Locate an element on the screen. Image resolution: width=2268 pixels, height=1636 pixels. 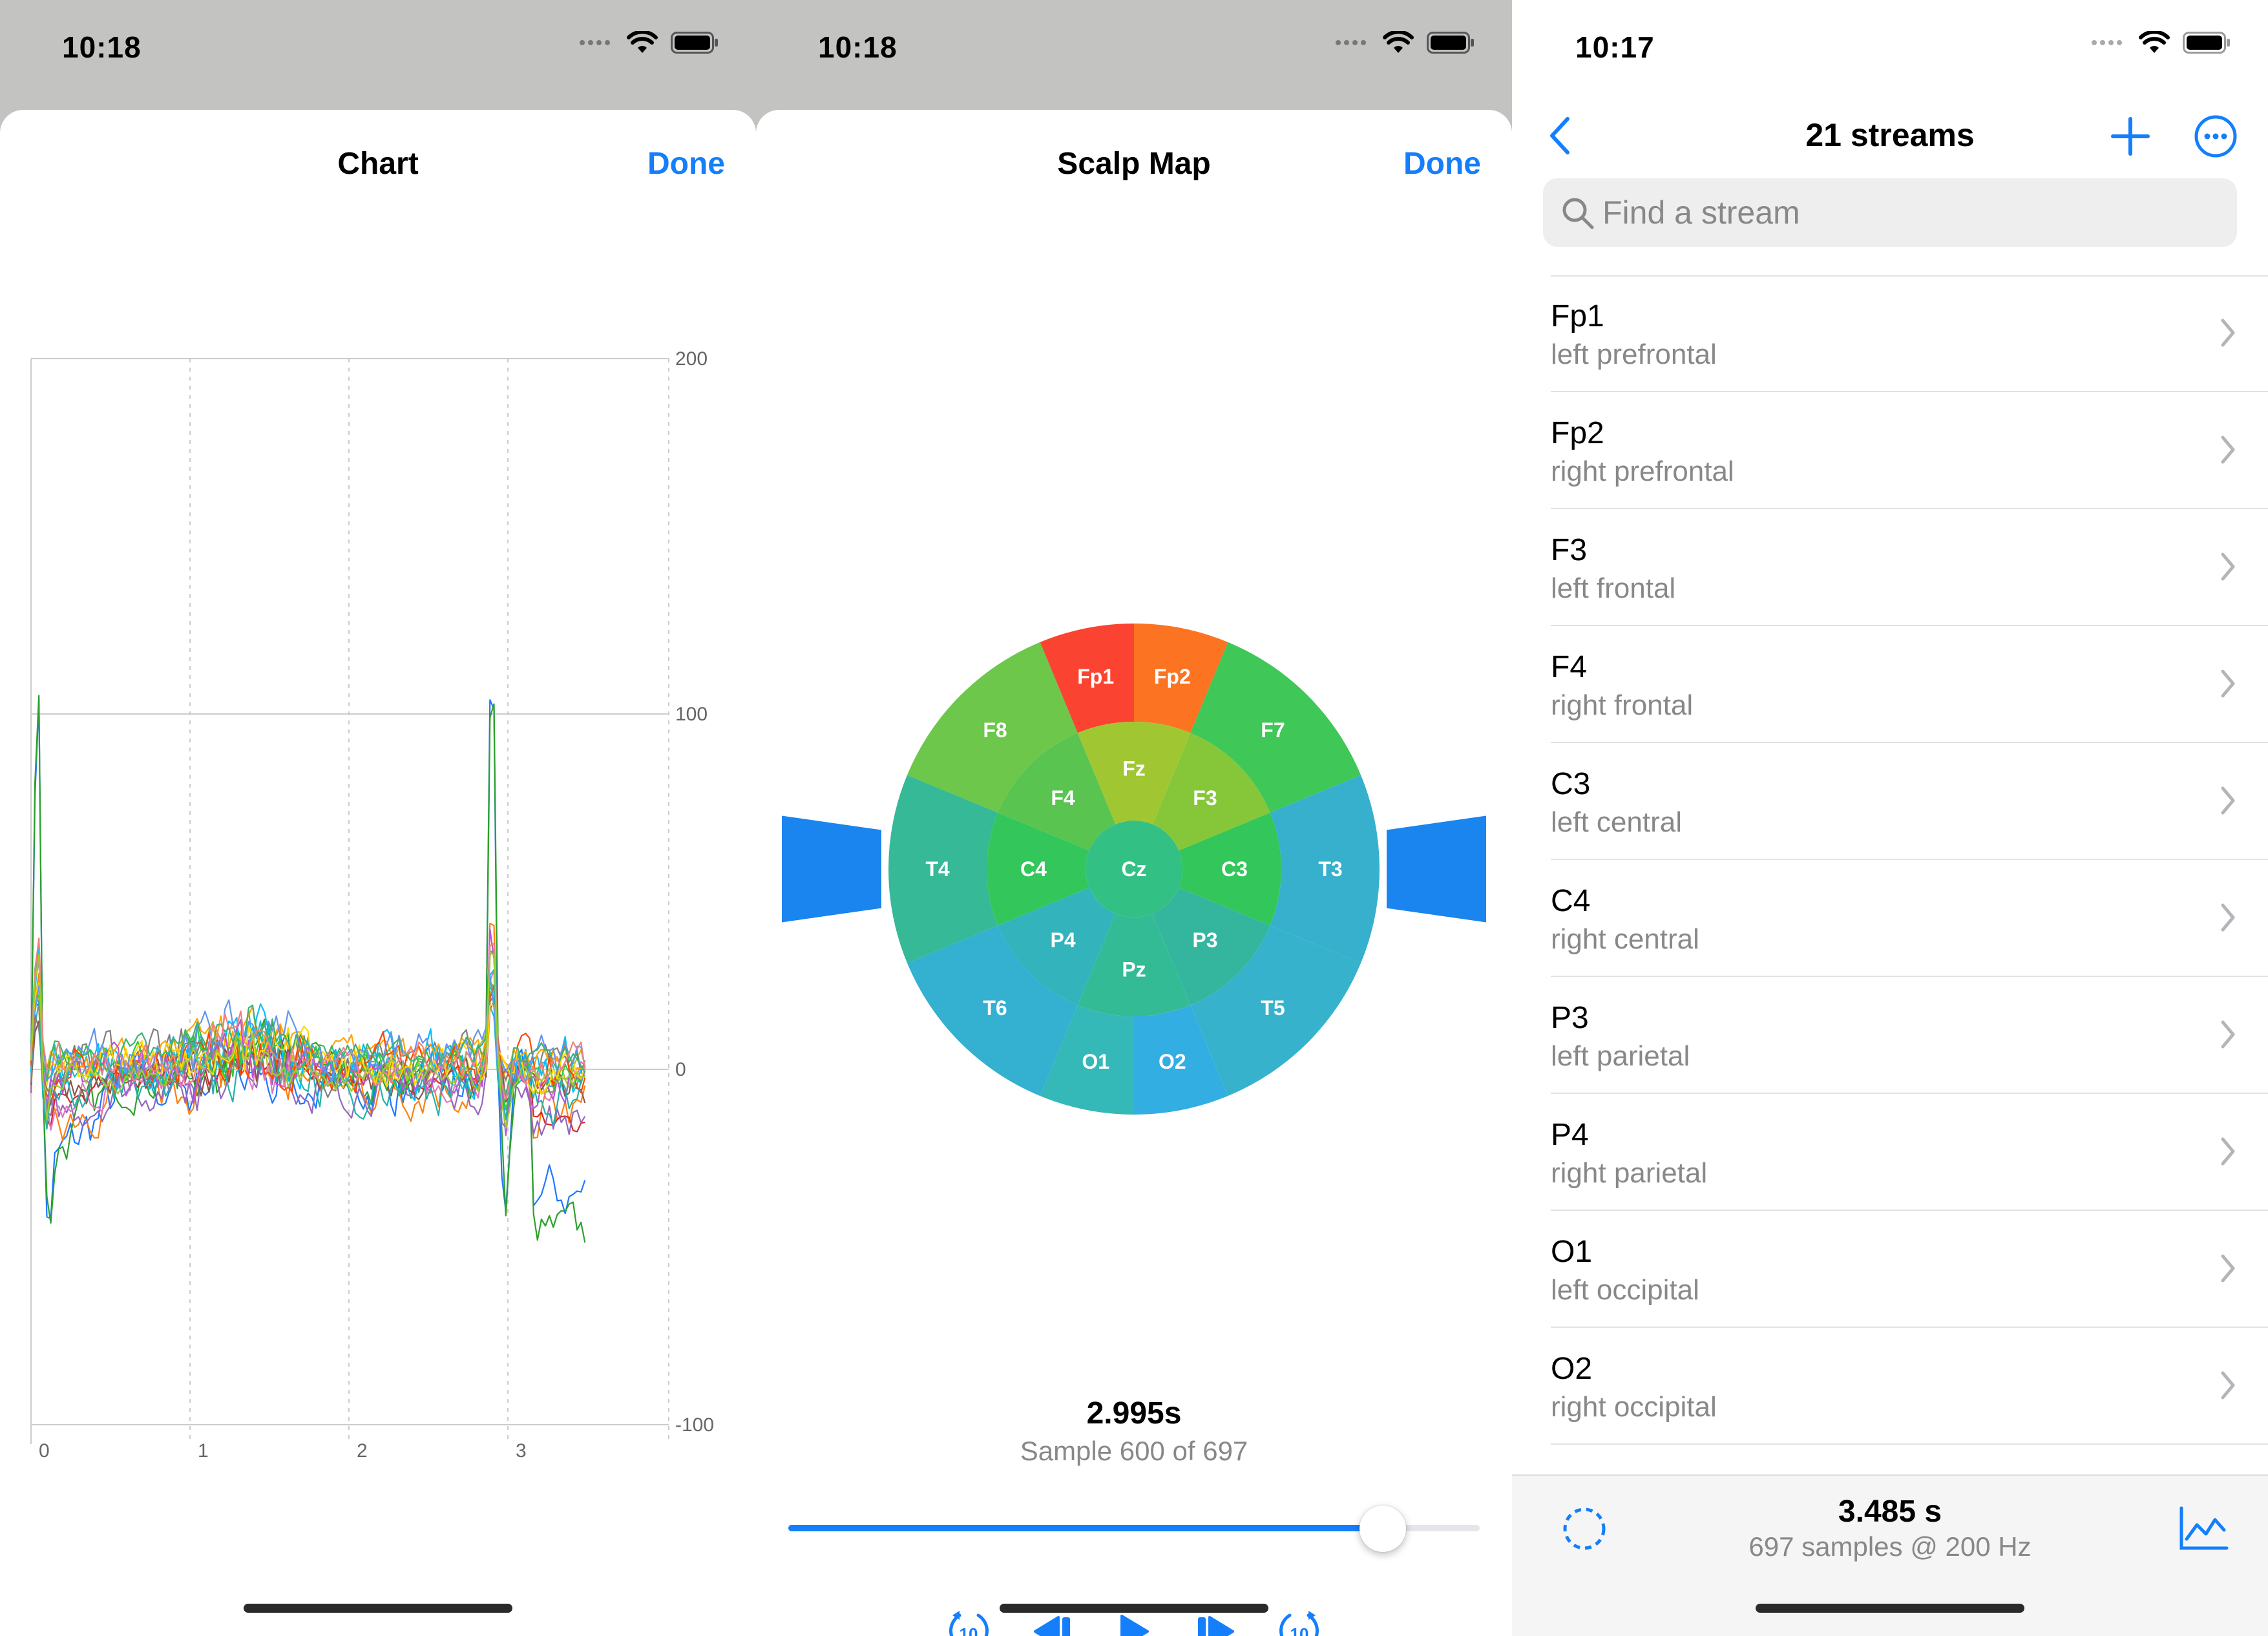
stream-description: right prefrontal is located at coordinates (1643, 472).